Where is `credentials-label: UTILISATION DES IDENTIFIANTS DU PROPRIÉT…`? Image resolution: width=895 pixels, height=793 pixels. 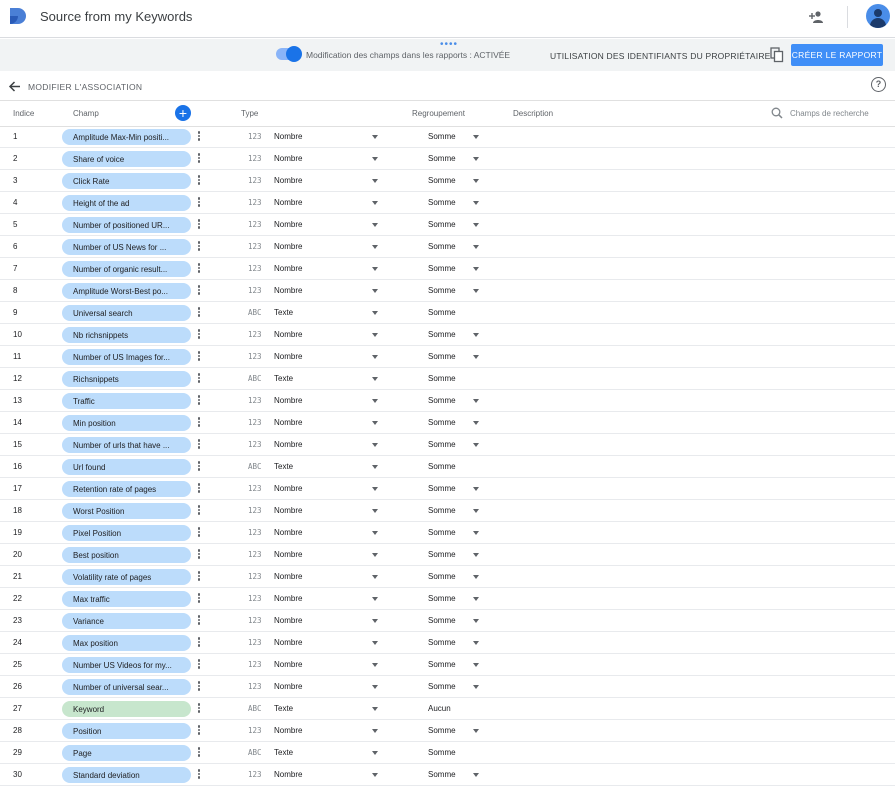
credentials-label: UTILISATION DES IDENTIFIANTS DU PROPRIÉT… is located at coordinates (660, 56).